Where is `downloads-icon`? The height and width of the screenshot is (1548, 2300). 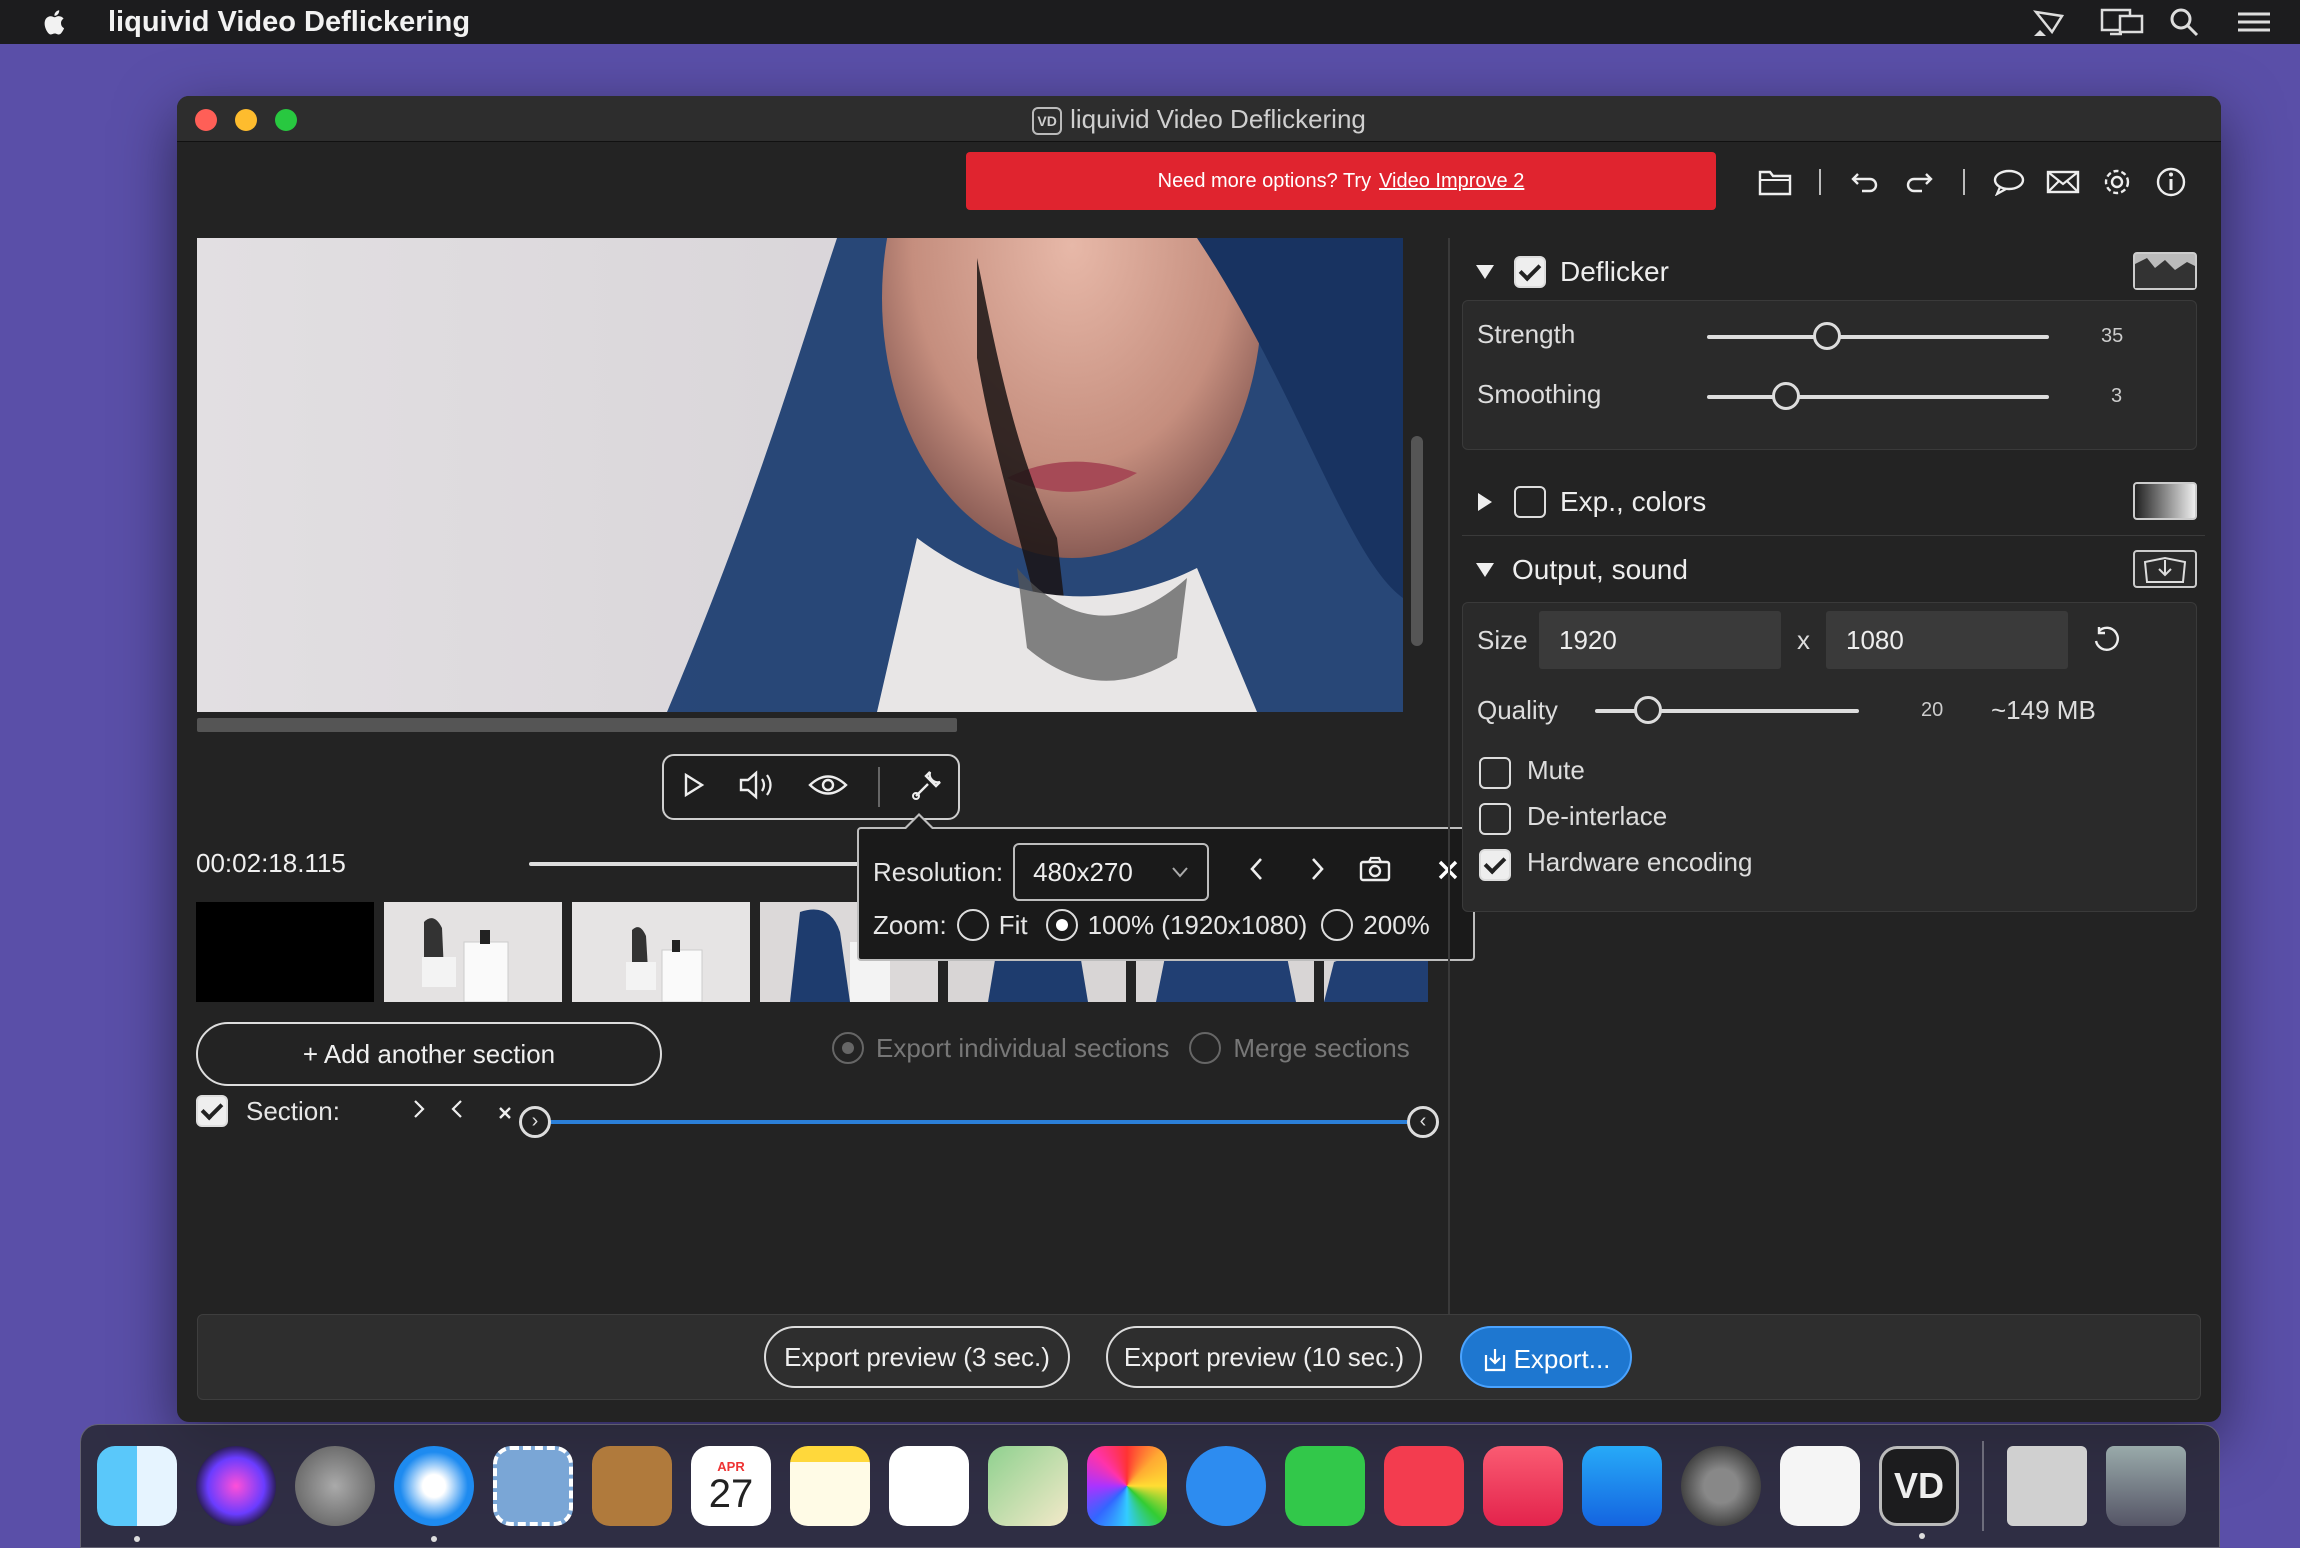 downloads-icon is located at coordinates (2047, 1486).